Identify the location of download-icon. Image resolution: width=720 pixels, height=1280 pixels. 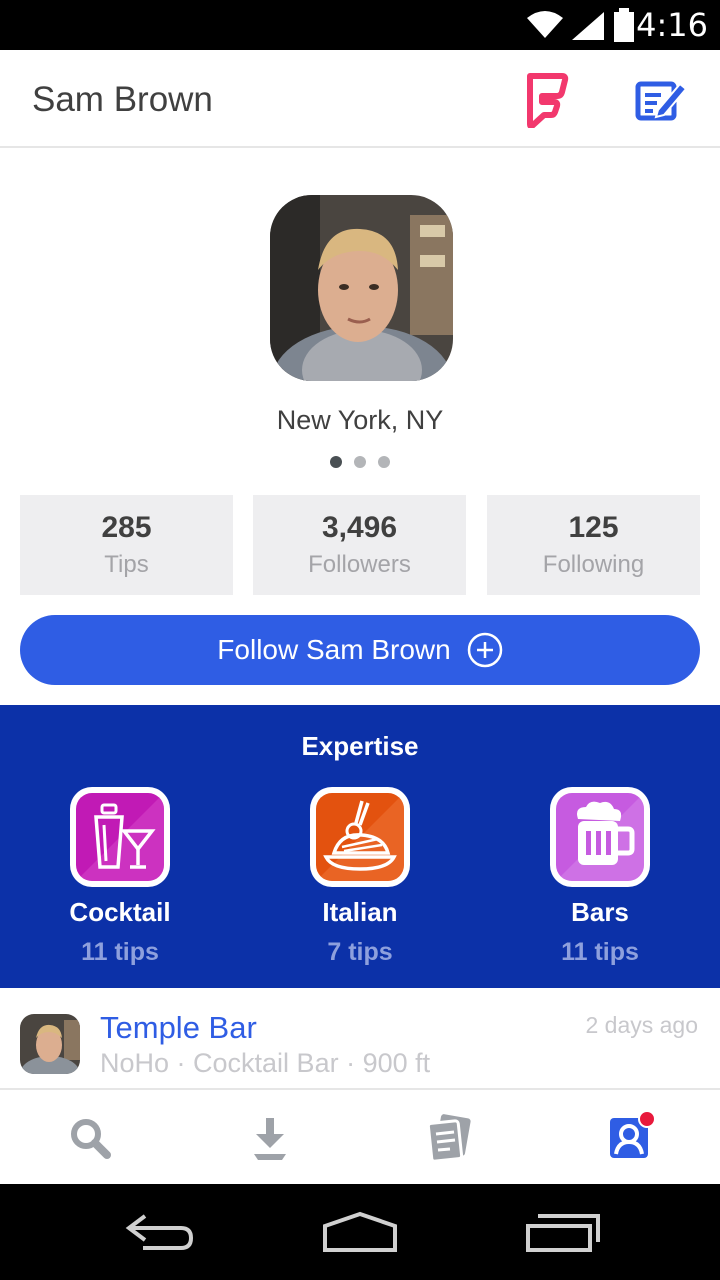
(270, 1139).